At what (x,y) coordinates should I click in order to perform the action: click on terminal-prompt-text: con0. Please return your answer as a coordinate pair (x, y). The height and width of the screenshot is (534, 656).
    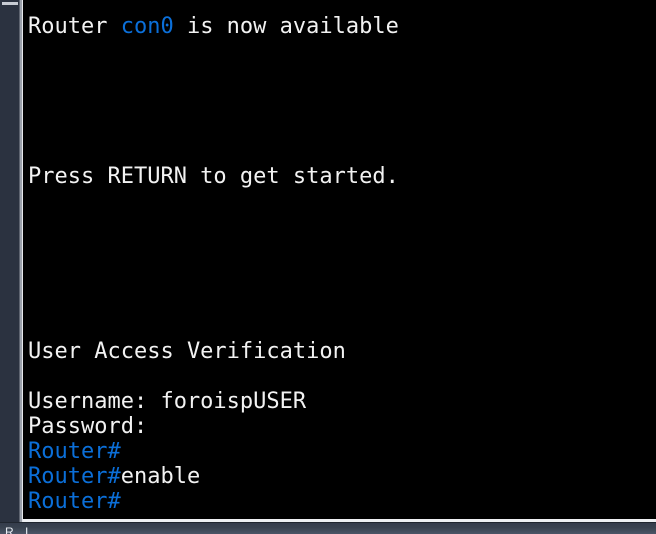
    Looking at the image, I should click on (147, 26).